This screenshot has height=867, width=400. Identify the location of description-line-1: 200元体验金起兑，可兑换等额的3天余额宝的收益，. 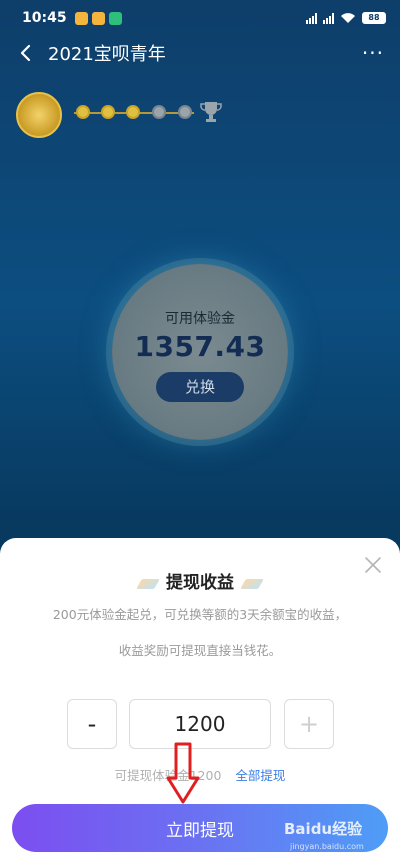
(200, 614).